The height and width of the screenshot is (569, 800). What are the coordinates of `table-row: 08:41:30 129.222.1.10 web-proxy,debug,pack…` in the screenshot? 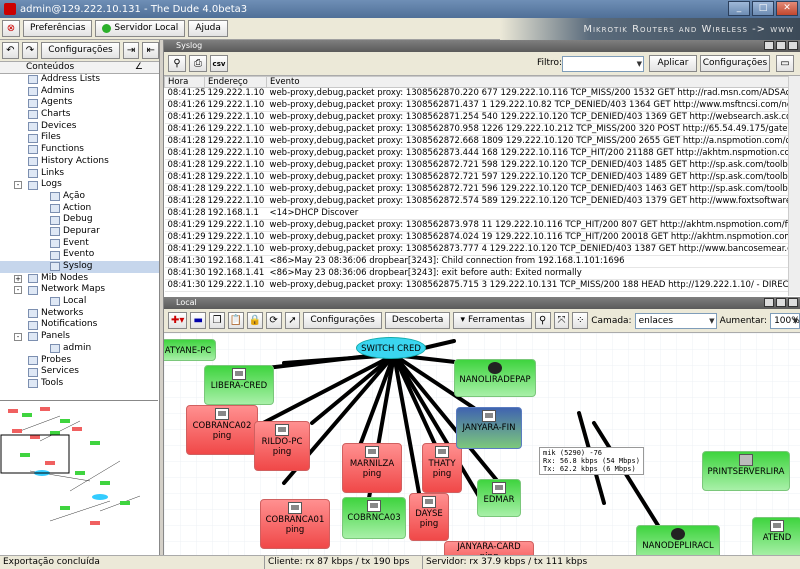 It's located at (482, 285).